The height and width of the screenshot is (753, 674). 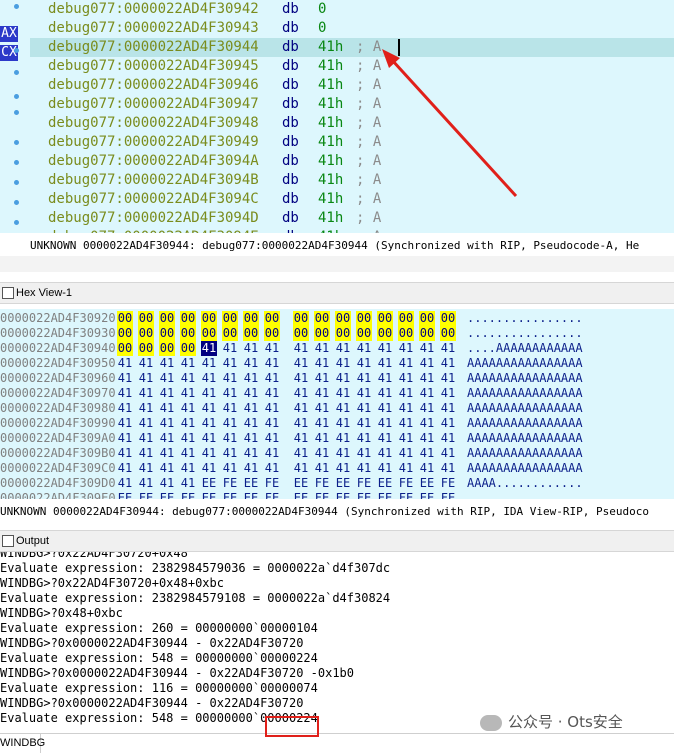 I want to click on watermark-text: 公众号 · Ots安全, so click(x=565, y=722).